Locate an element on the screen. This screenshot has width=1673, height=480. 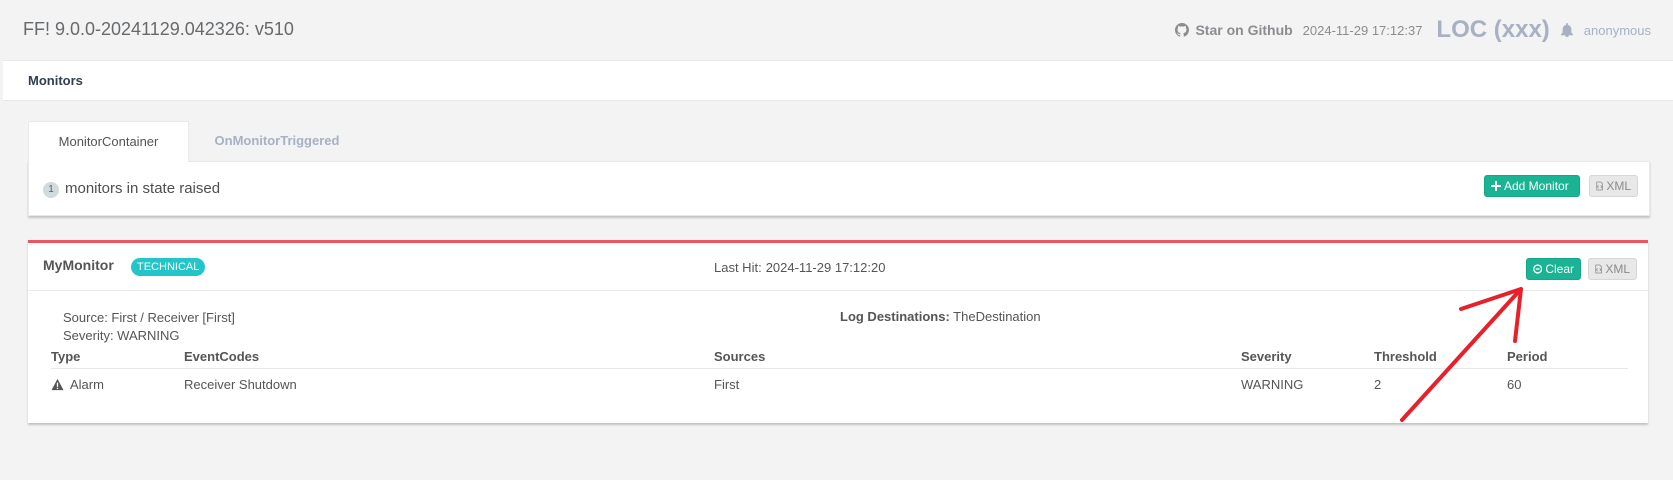
plus-icon is located at coordinates (1496, 186).